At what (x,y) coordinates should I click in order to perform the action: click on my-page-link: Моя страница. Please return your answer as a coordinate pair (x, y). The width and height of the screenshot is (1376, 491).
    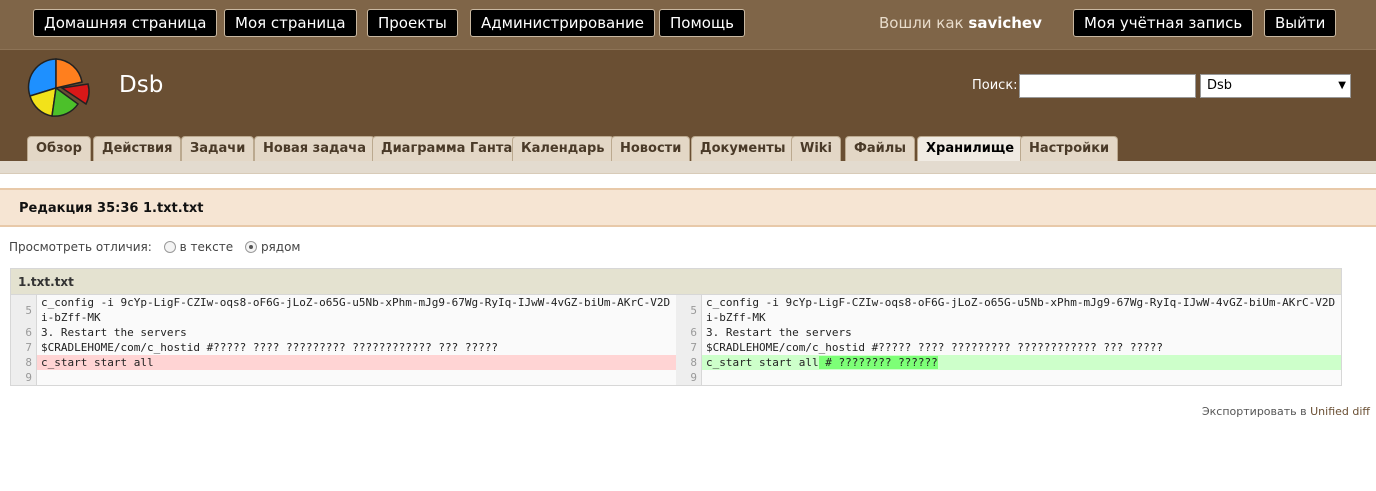
    Looking at the image, I should click on (290, 23).